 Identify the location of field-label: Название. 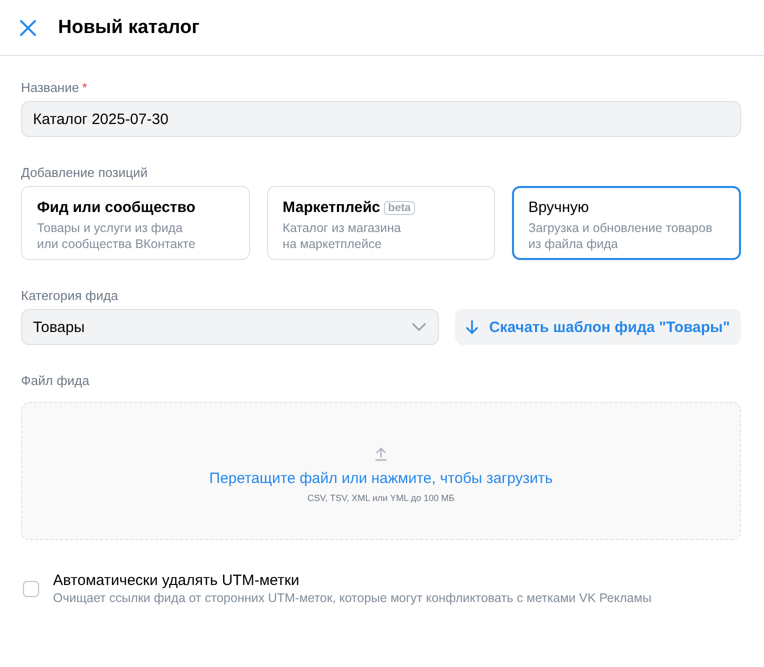
(50, 87).